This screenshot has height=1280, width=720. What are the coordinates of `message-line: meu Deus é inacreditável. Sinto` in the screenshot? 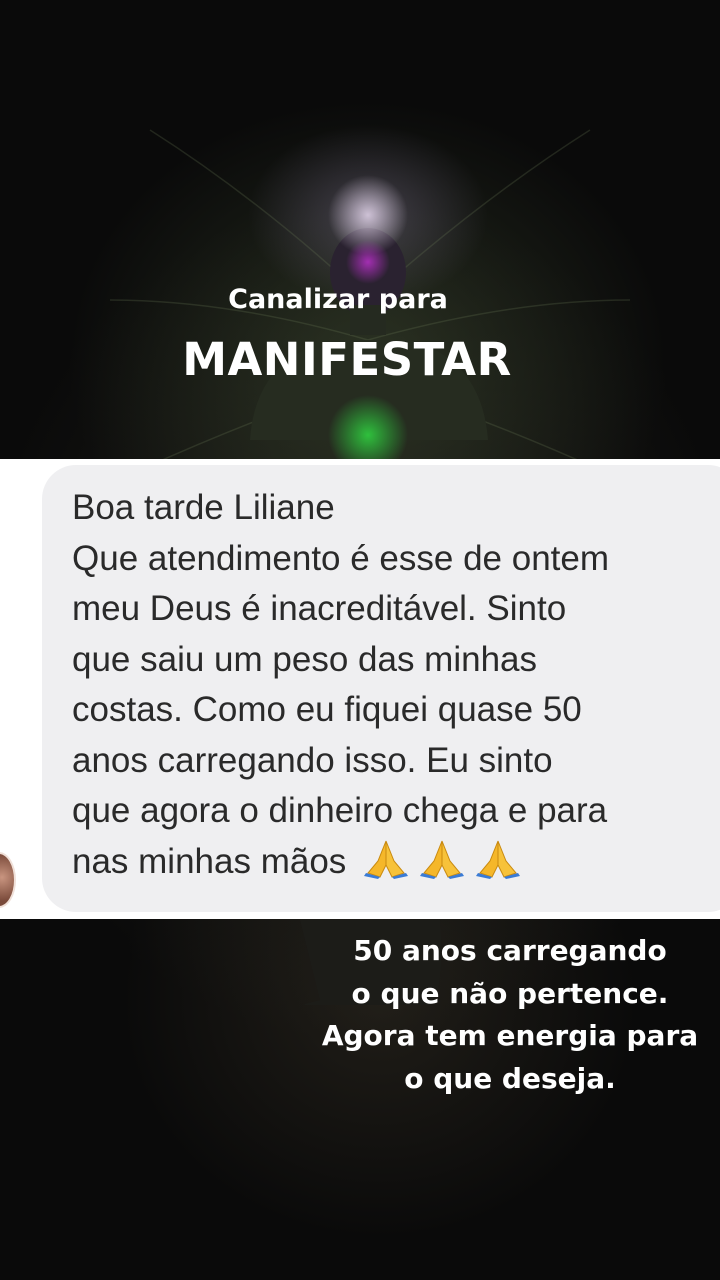 It's located at (319, 608).